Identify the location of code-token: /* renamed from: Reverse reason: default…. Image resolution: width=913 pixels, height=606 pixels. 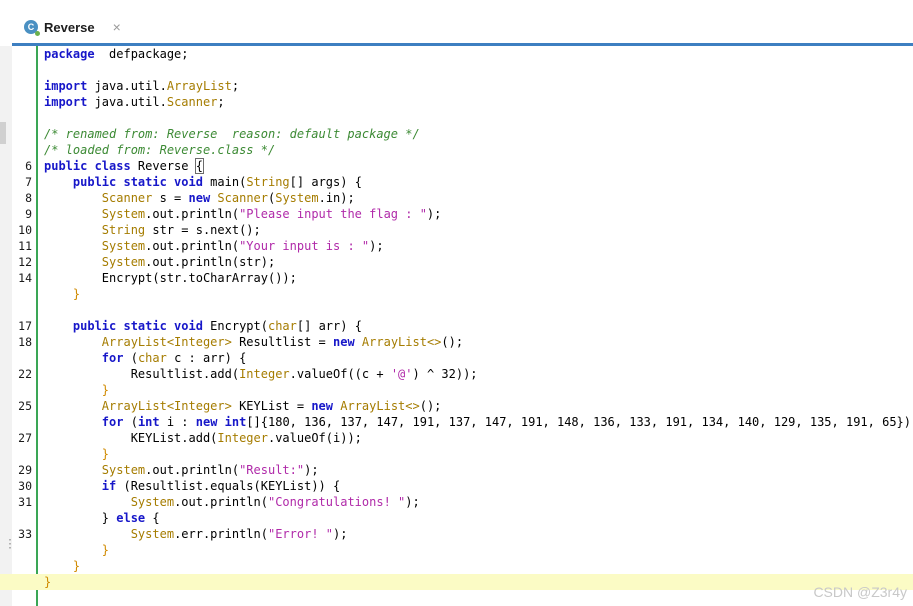
(232, 134).